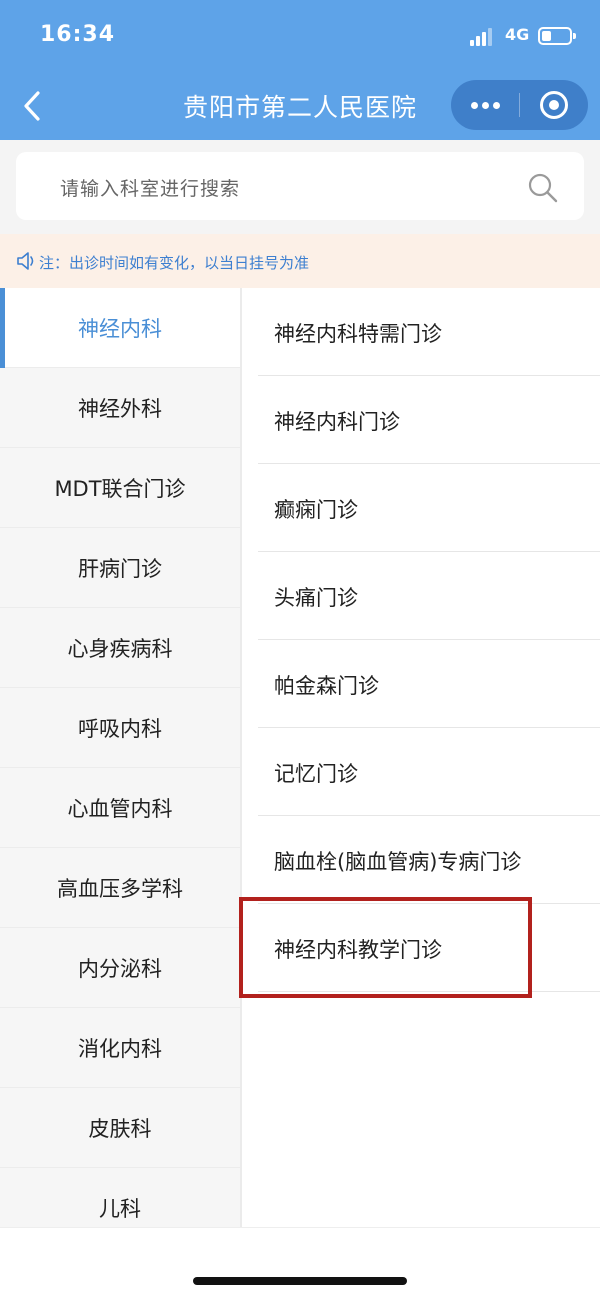  I want to click on search-area: 请输入科室进行搜索, so click(300, 187).